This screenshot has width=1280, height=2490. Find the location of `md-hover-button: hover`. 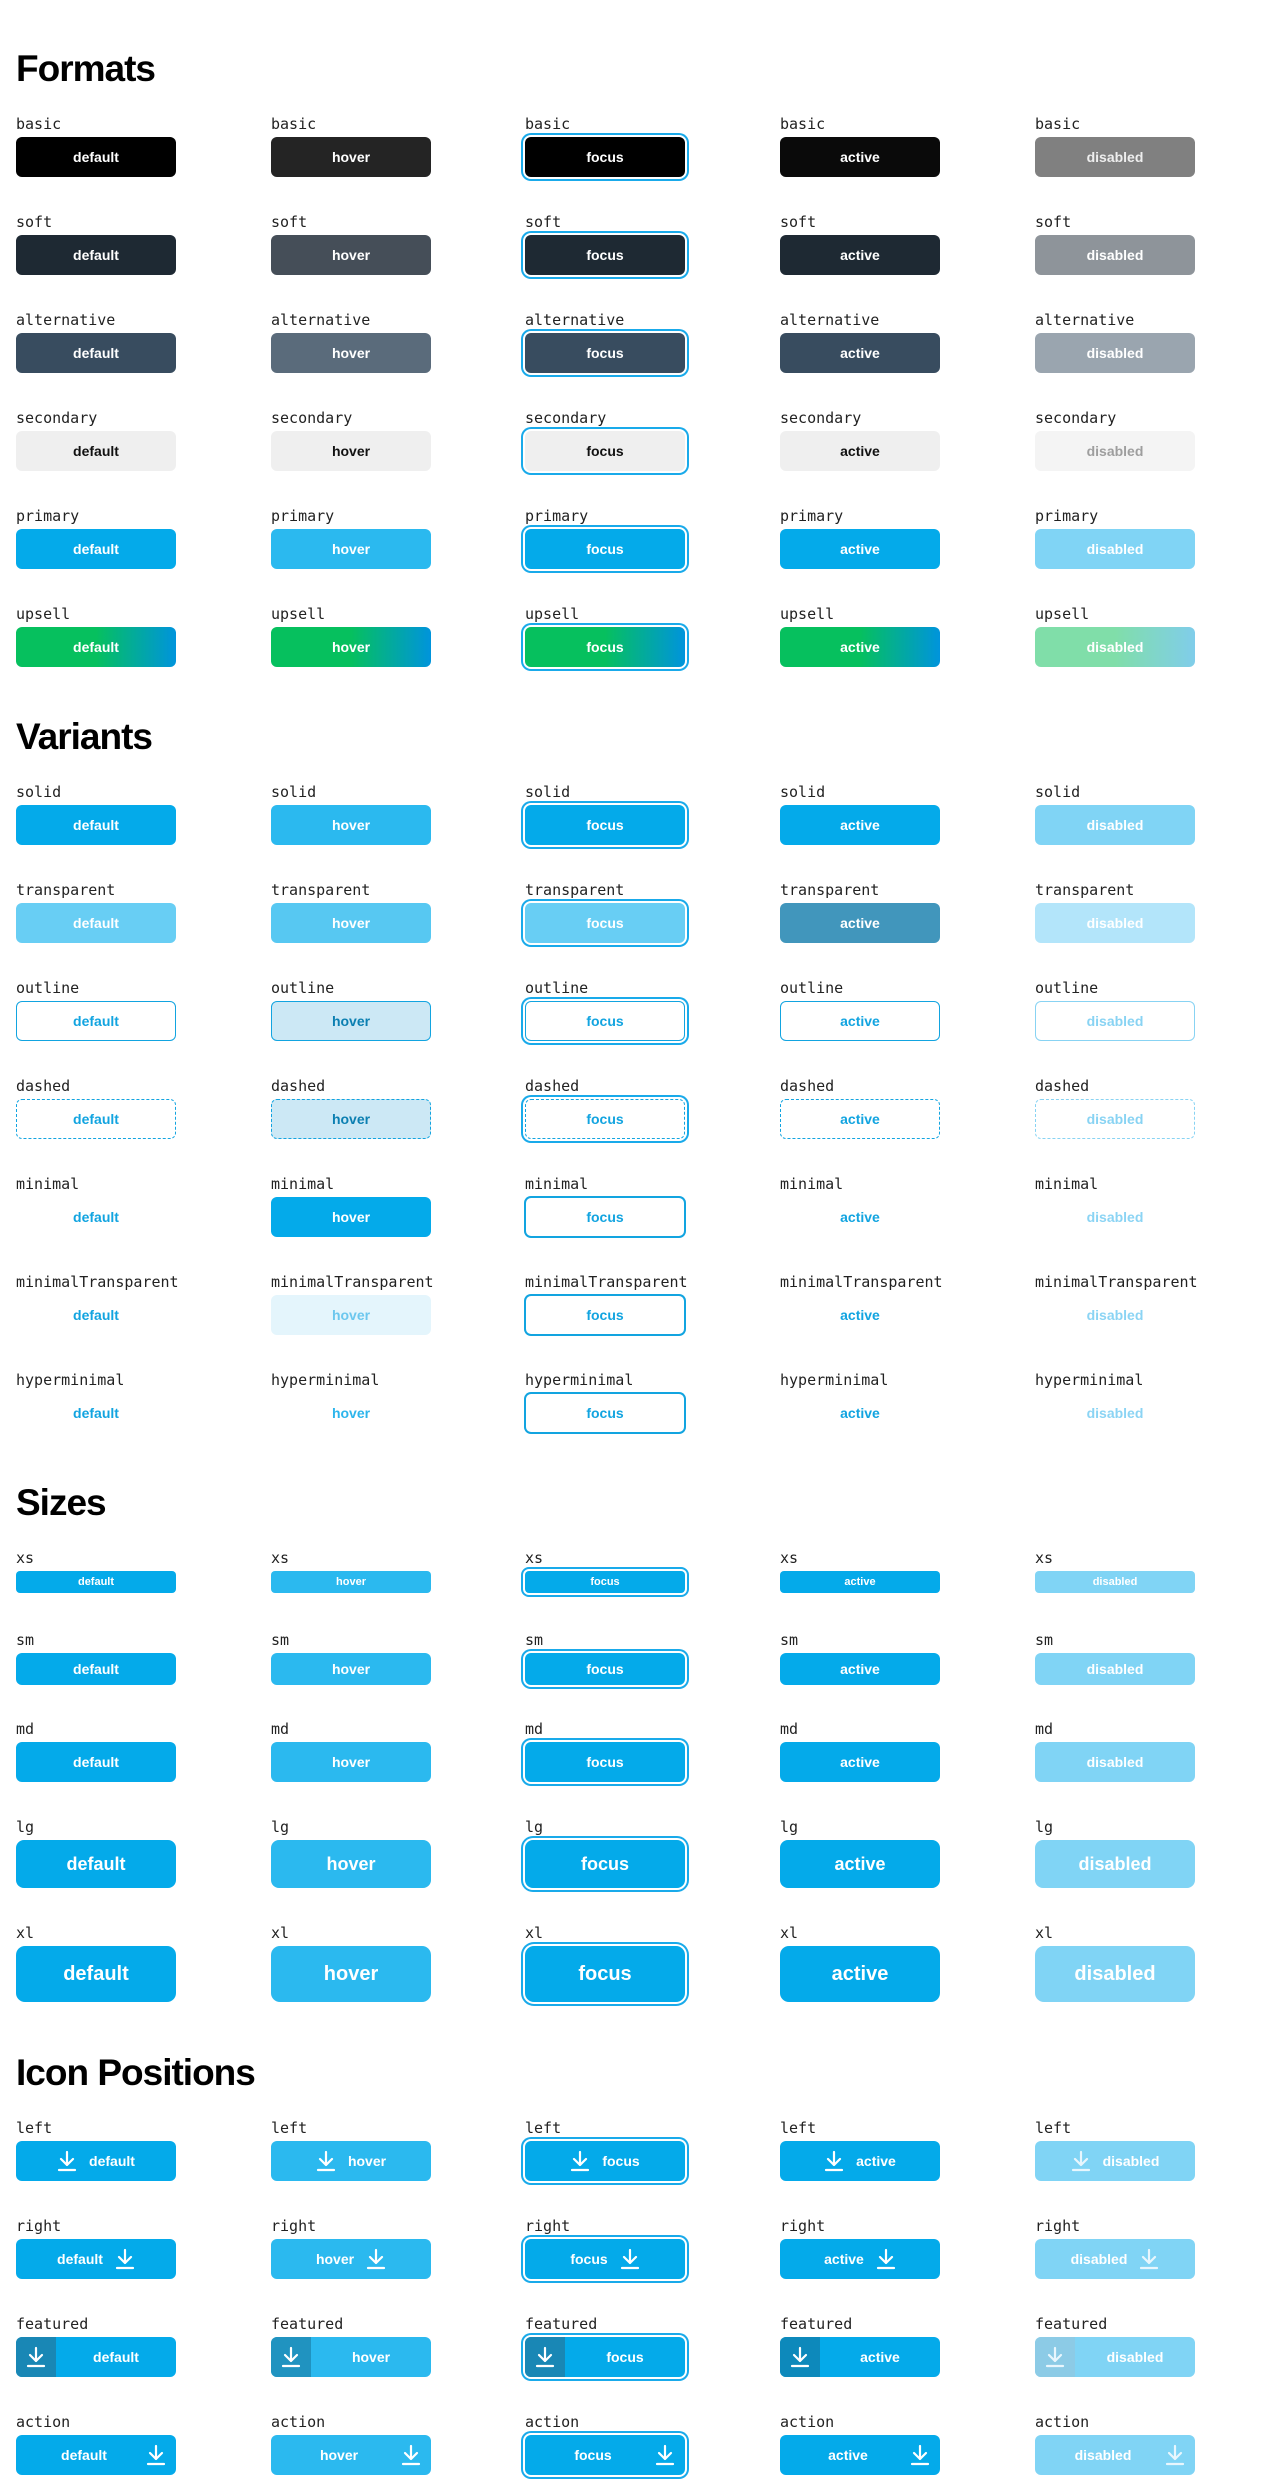

md-hover-button: hover is located at coordinates (351, 1762).